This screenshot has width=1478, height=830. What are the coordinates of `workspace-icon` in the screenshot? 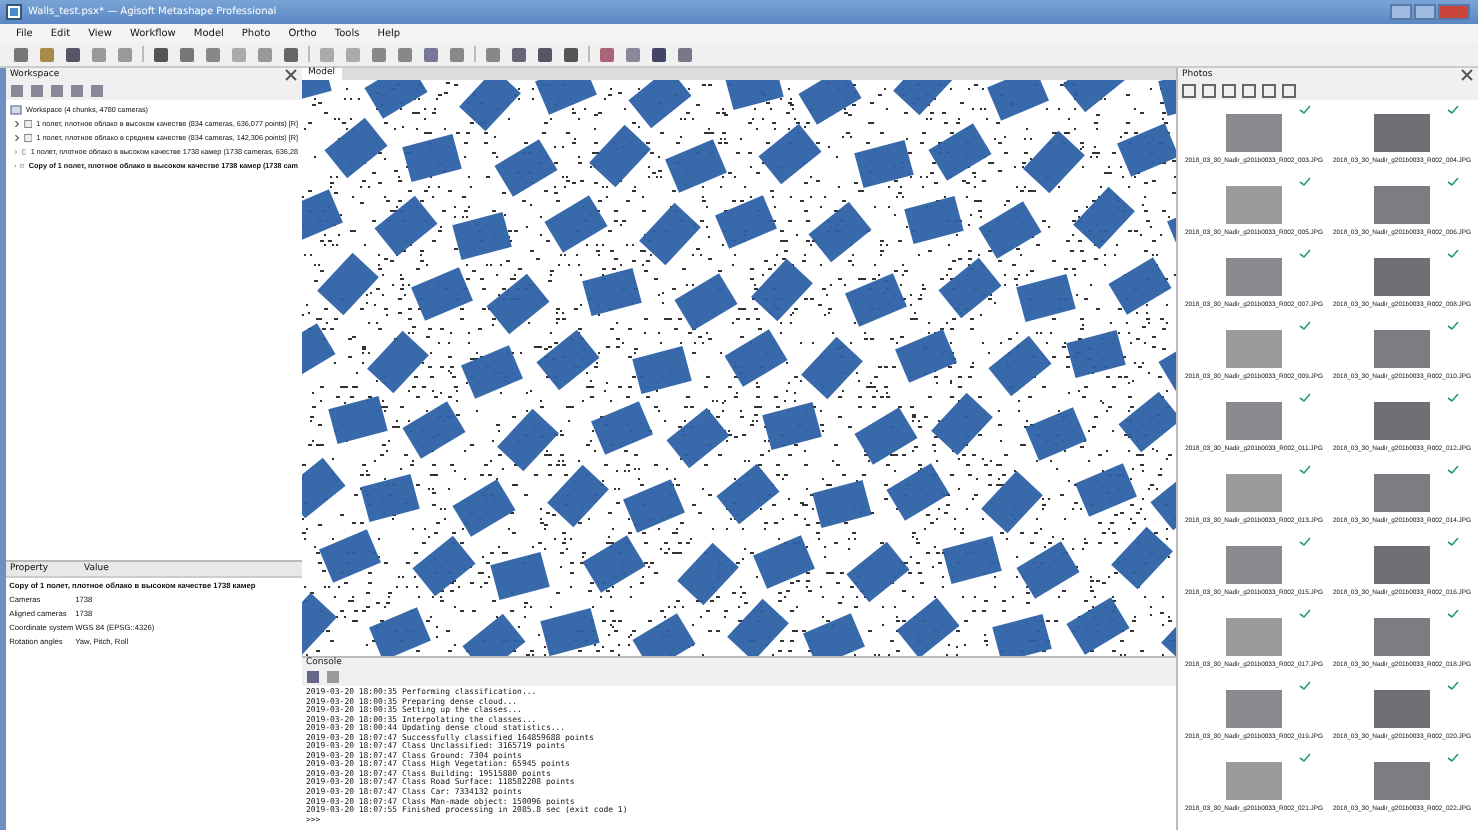 It's located at (16, 109).